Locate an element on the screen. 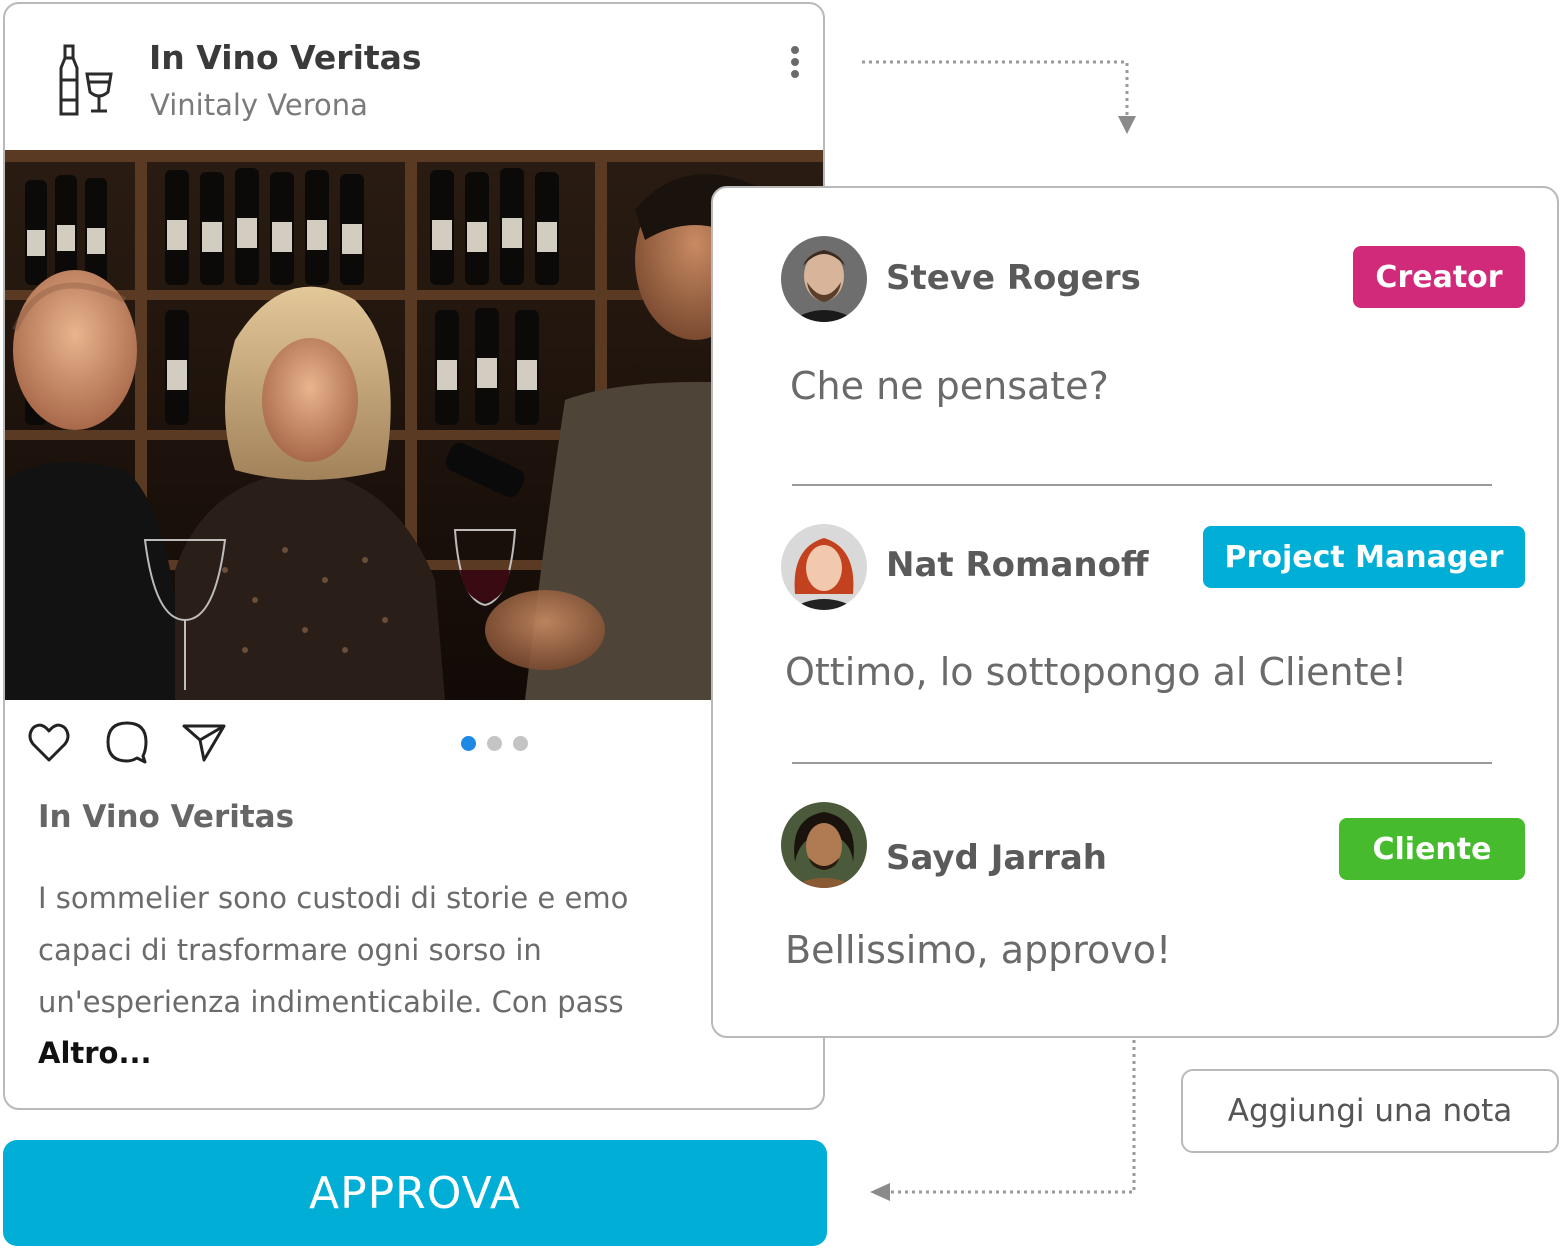 This screenshot has width=1562, height=1248. add-note-button: Aggiungi una nota is located at coordinates (1370, 1111).